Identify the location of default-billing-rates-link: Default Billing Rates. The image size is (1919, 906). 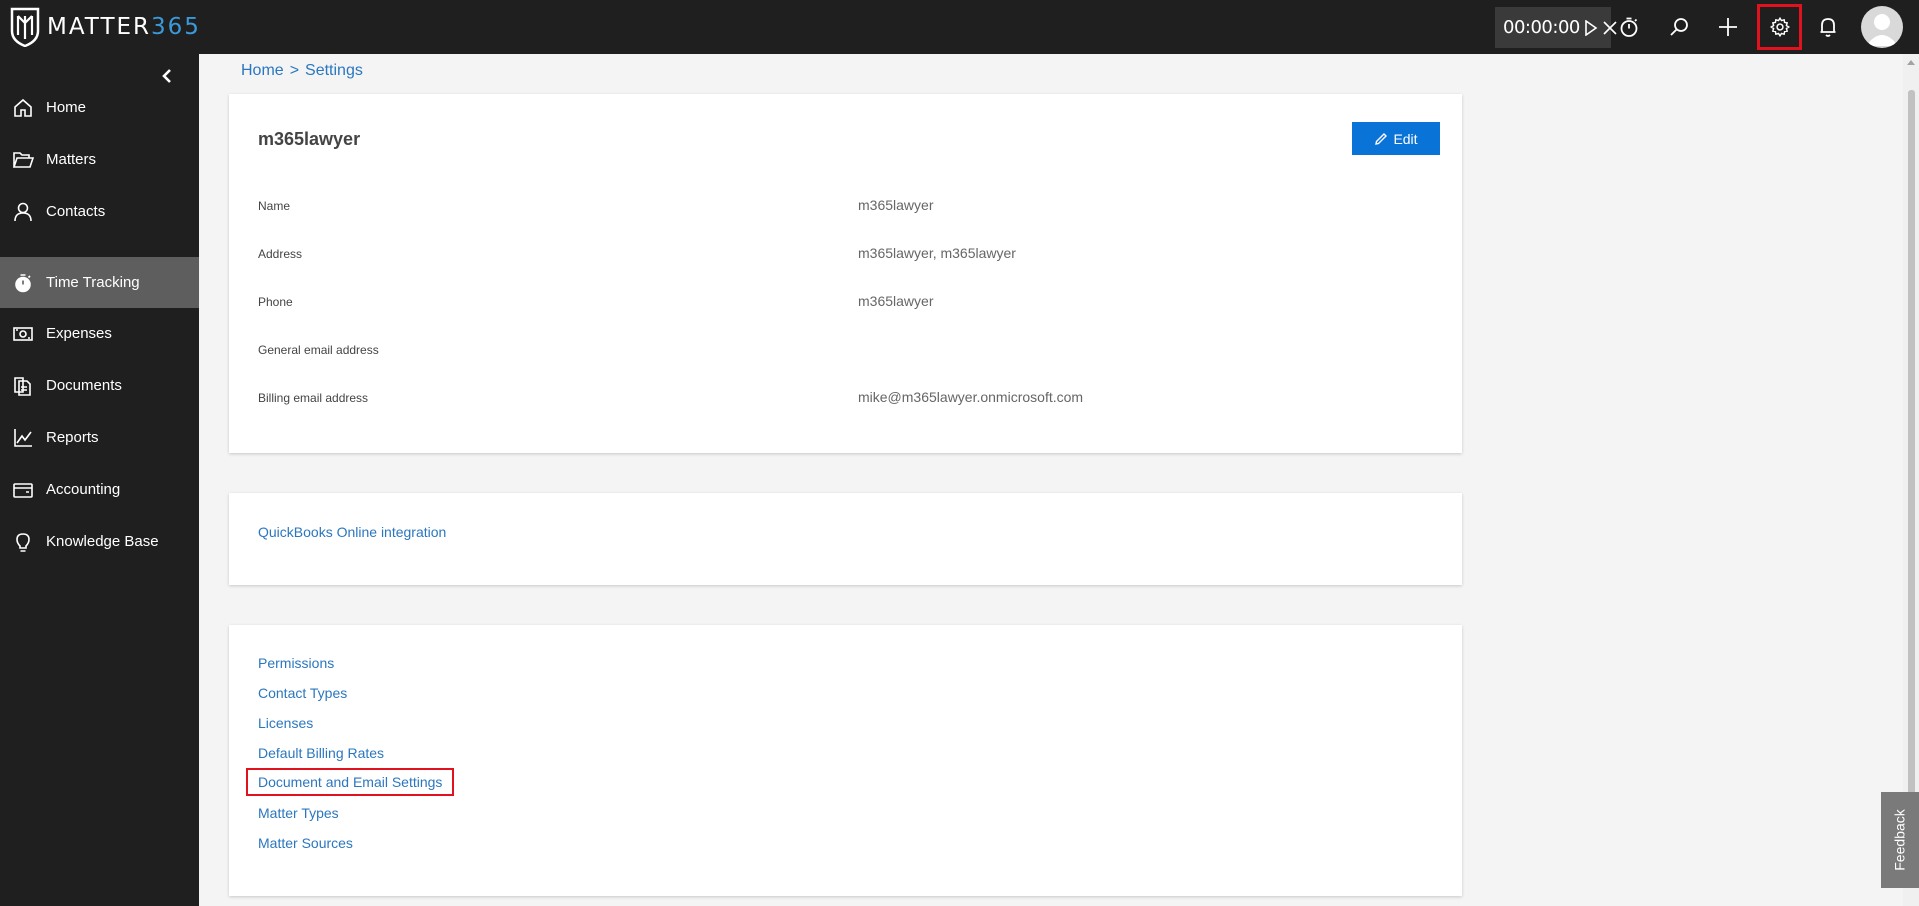
(321, 753).